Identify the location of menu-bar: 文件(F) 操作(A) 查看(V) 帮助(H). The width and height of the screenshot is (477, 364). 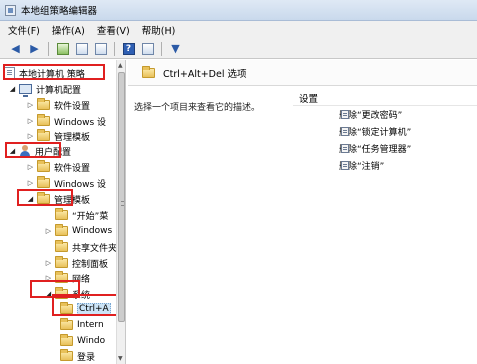
(238, 30).